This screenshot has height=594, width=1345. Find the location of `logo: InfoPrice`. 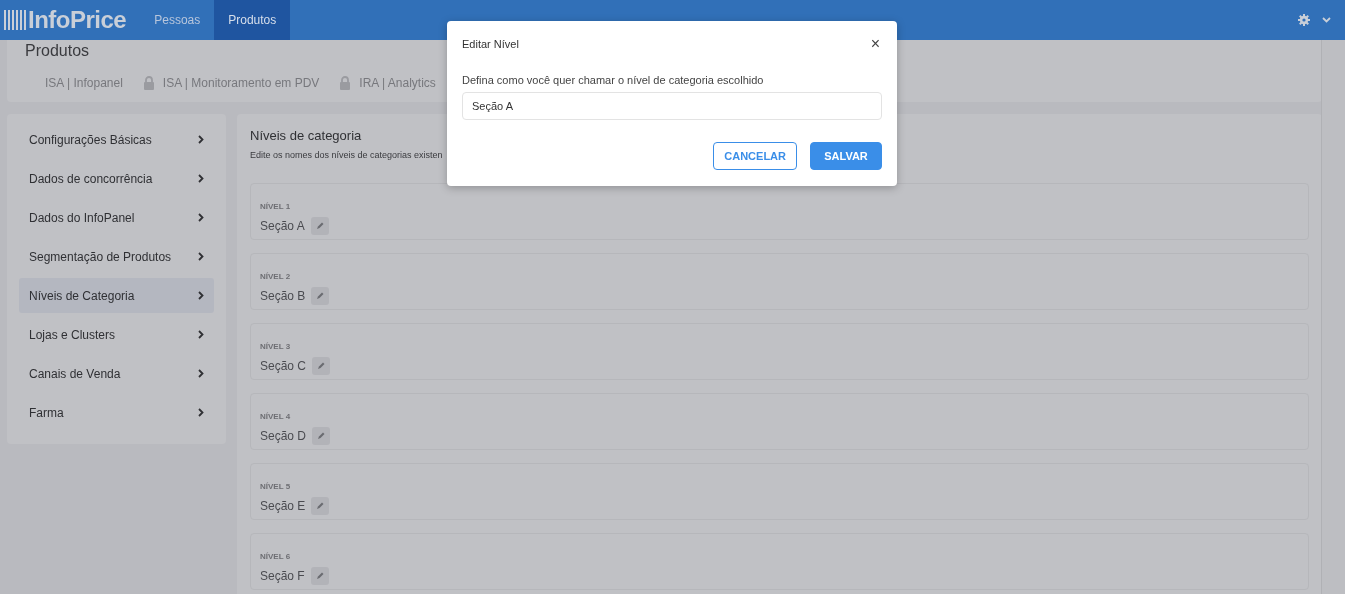

logo: InfoPrice is located at coordinates (70, 20).